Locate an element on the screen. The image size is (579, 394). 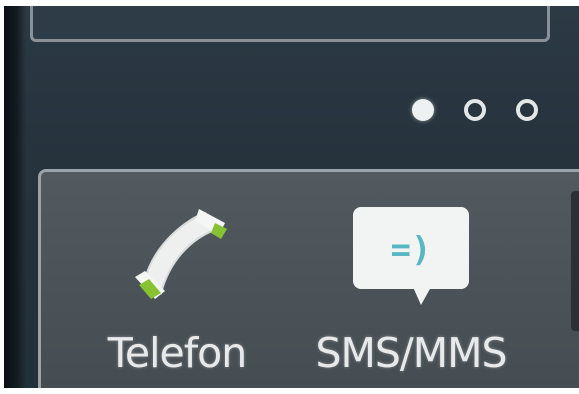
app-label: Telefon is located at coordinates (177, 353).